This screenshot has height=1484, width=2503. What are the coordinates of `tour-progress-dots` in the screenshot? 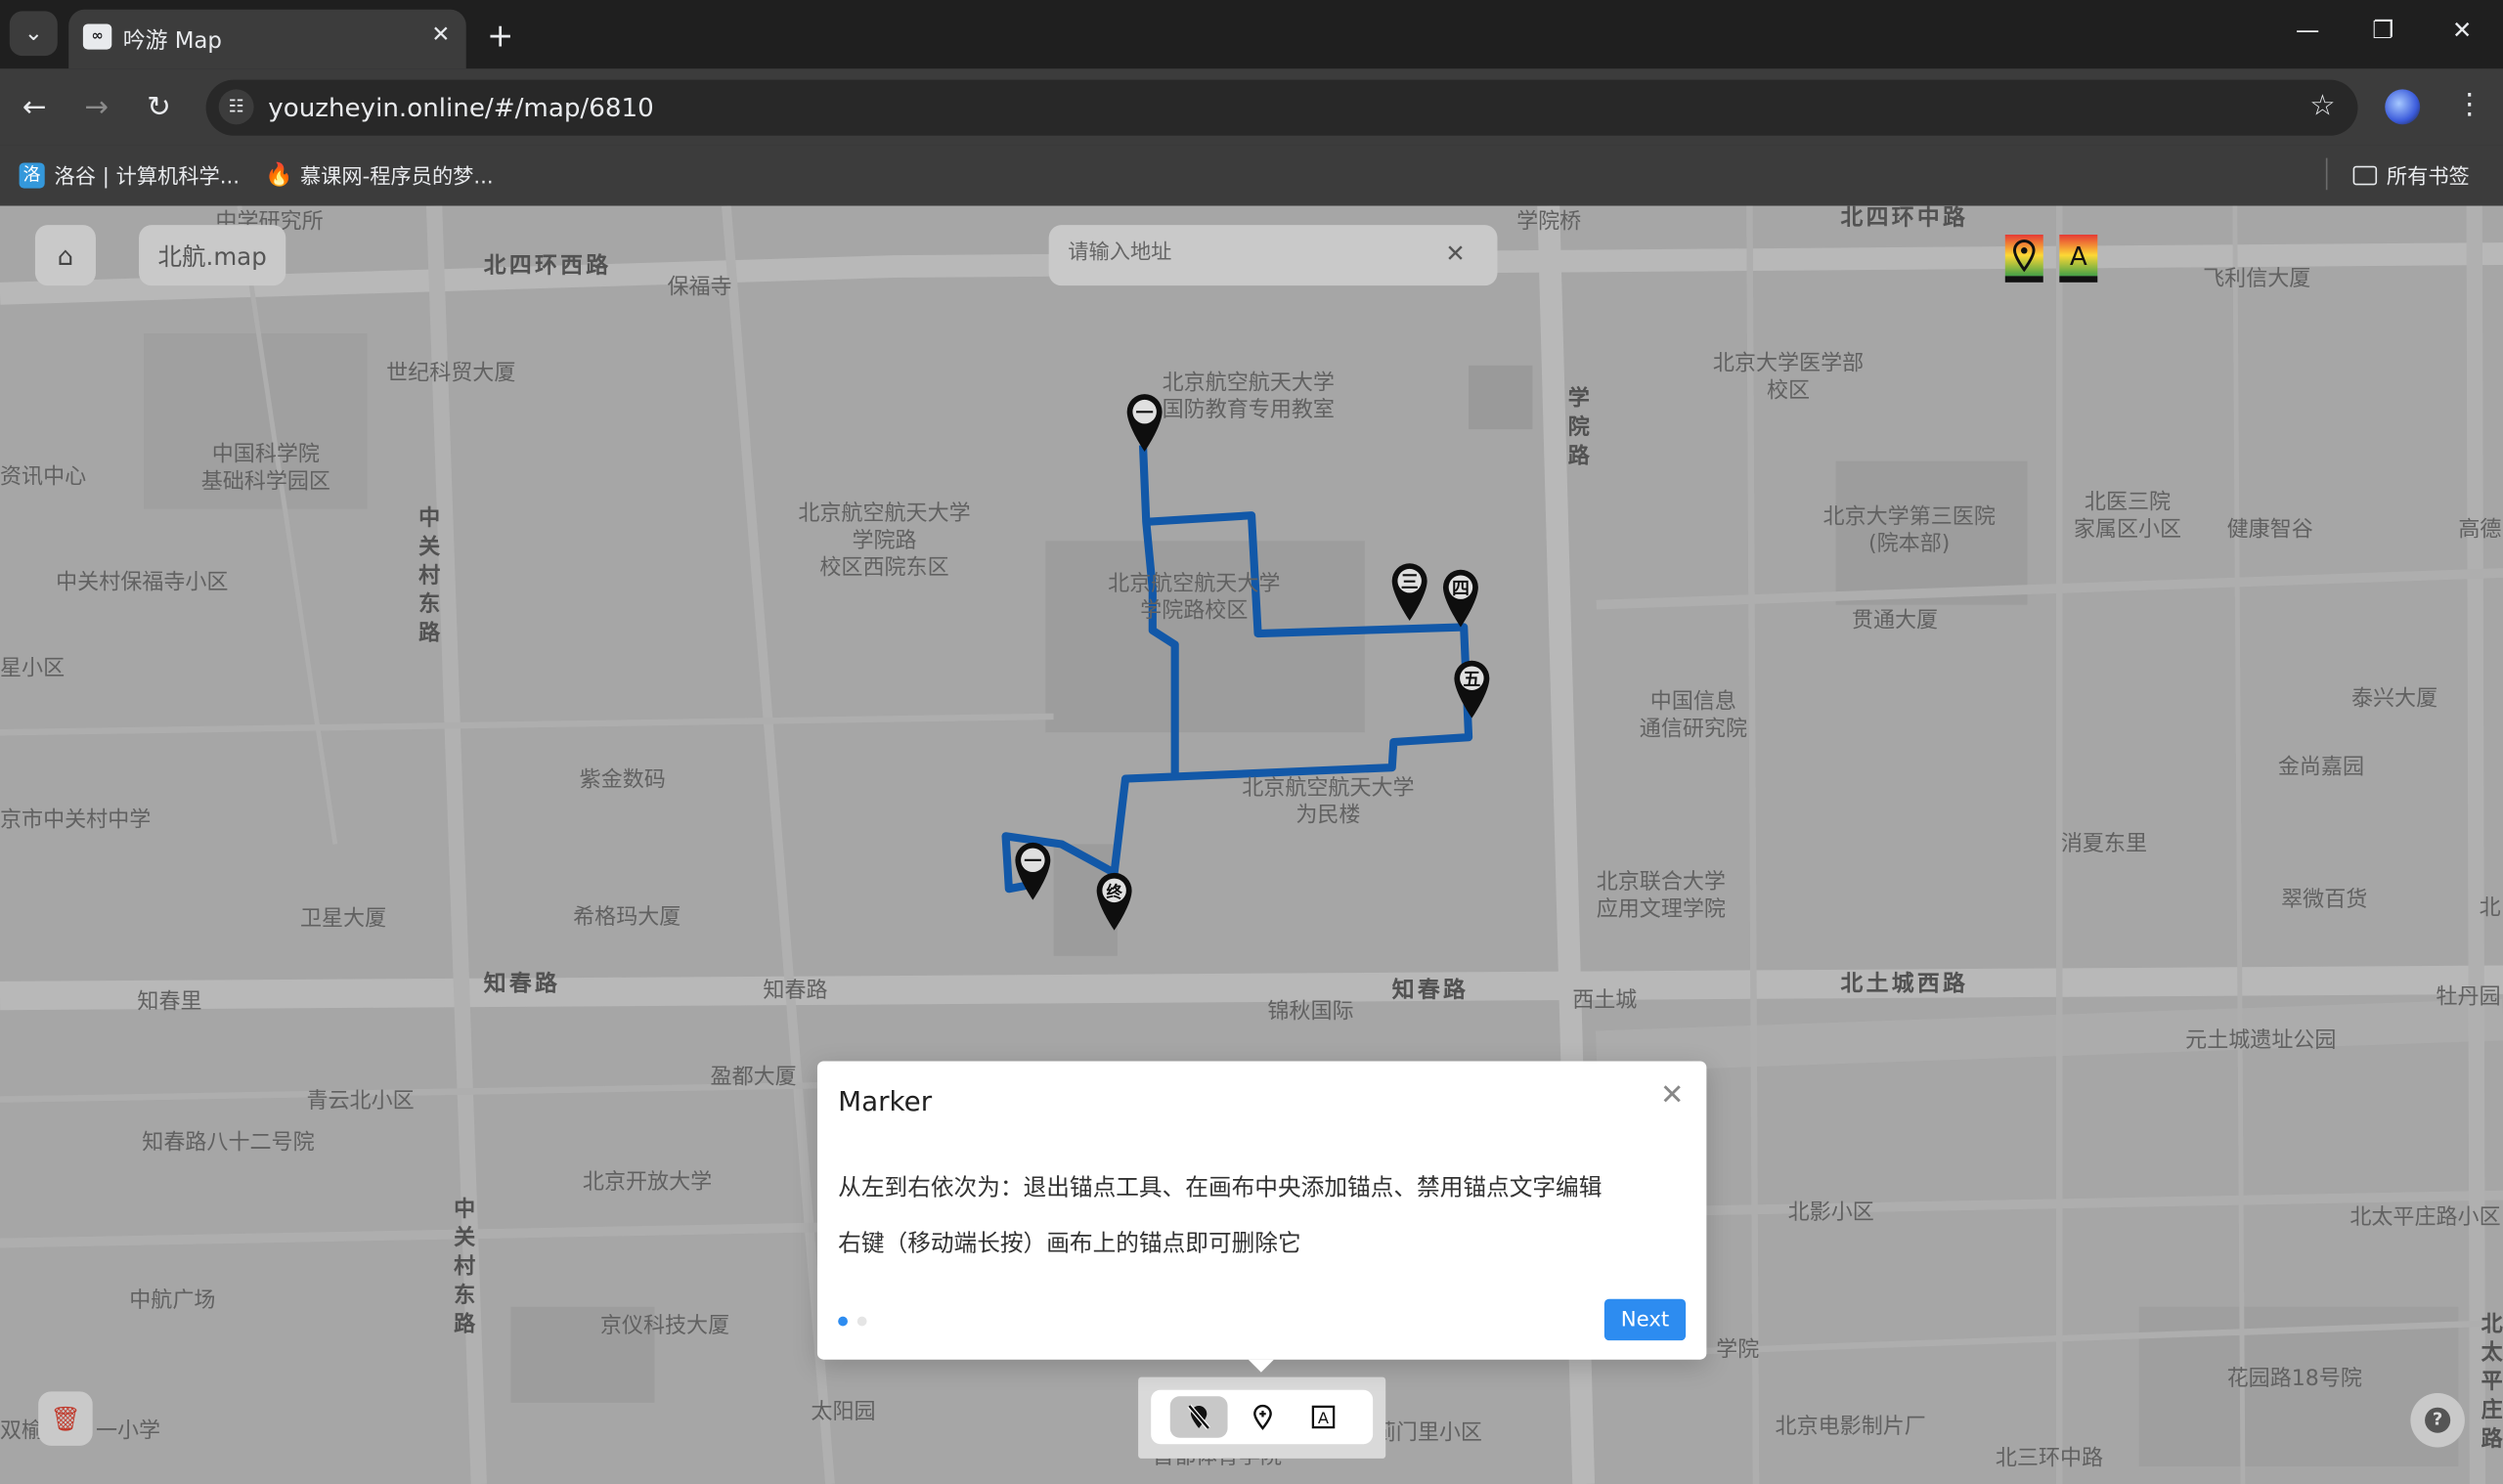 It's located at (852, 1321).